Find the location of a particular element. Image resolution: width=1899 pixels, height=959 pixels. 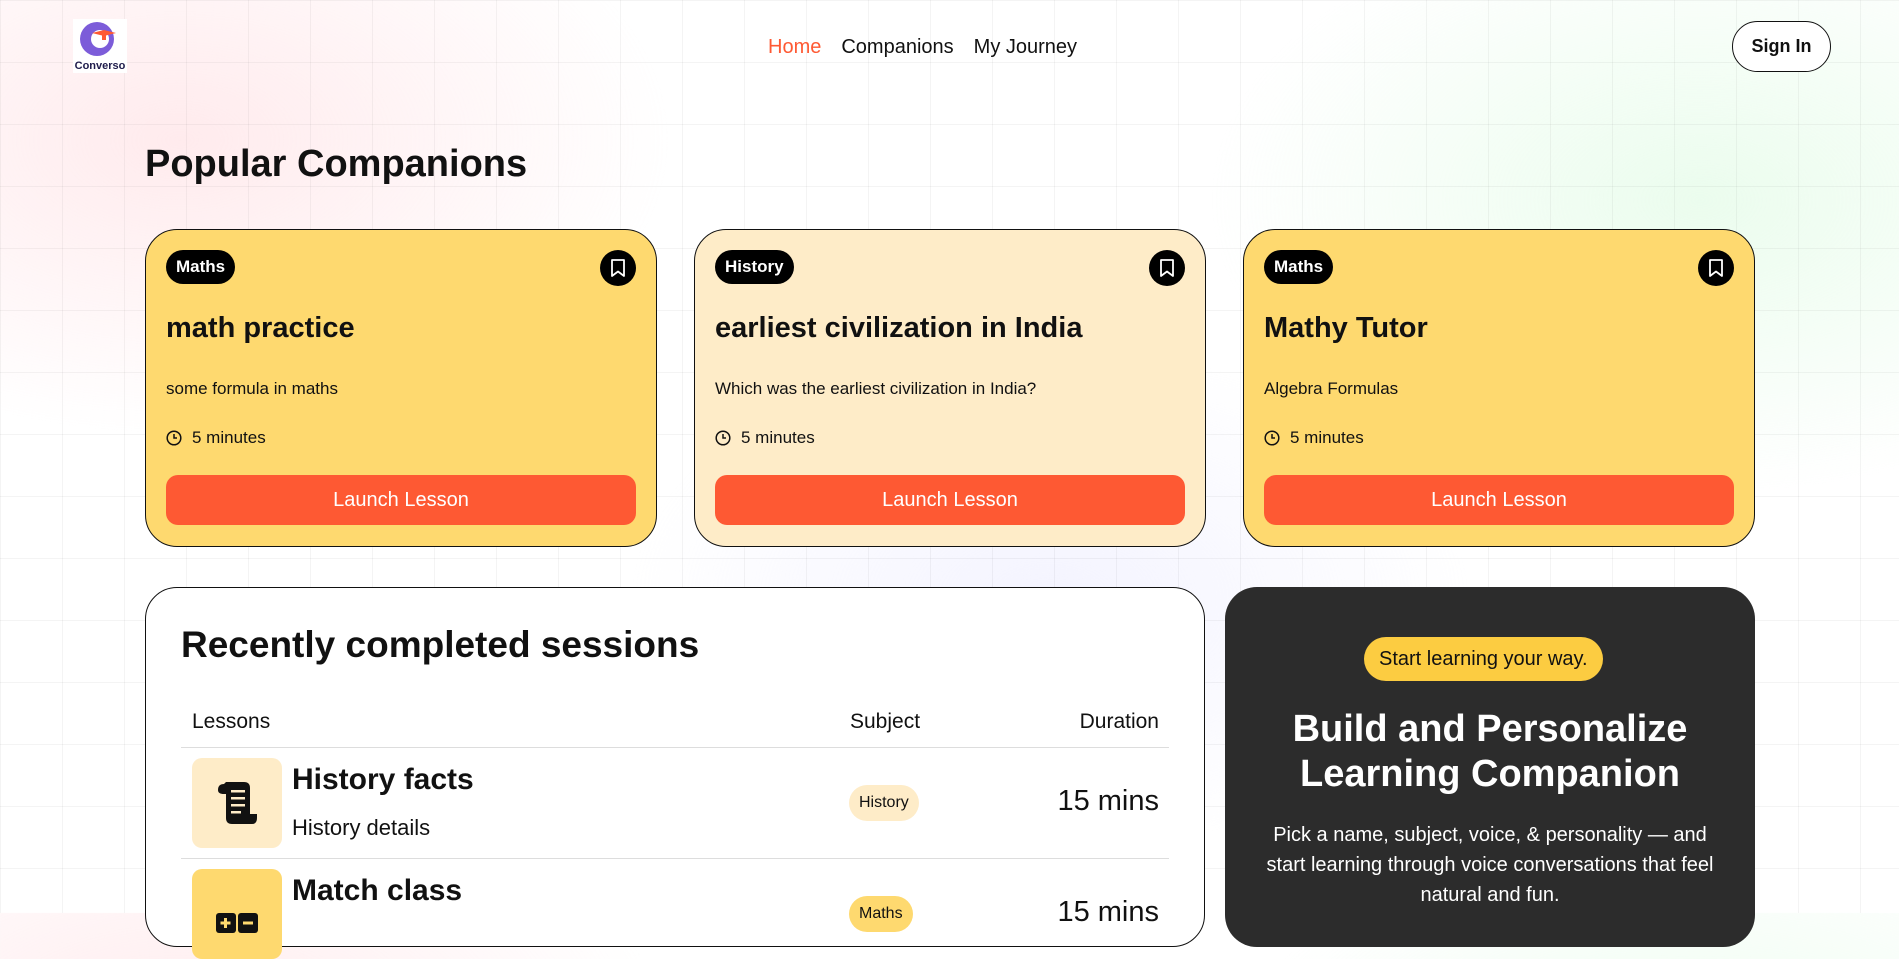

subject-pill: History is located at coordinates (884, 803).